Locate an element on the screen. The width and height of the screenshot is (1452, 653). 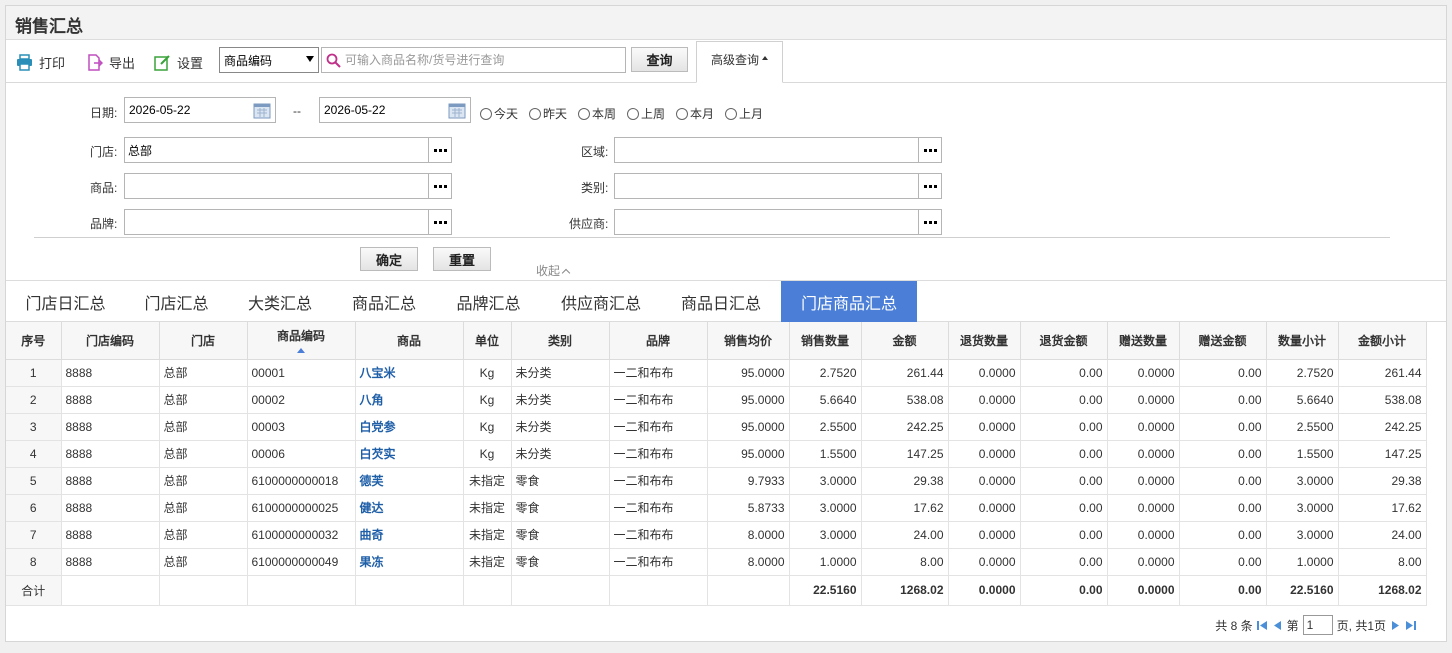
table-cell: 一二和布布 is located at coordinates (658, 454).